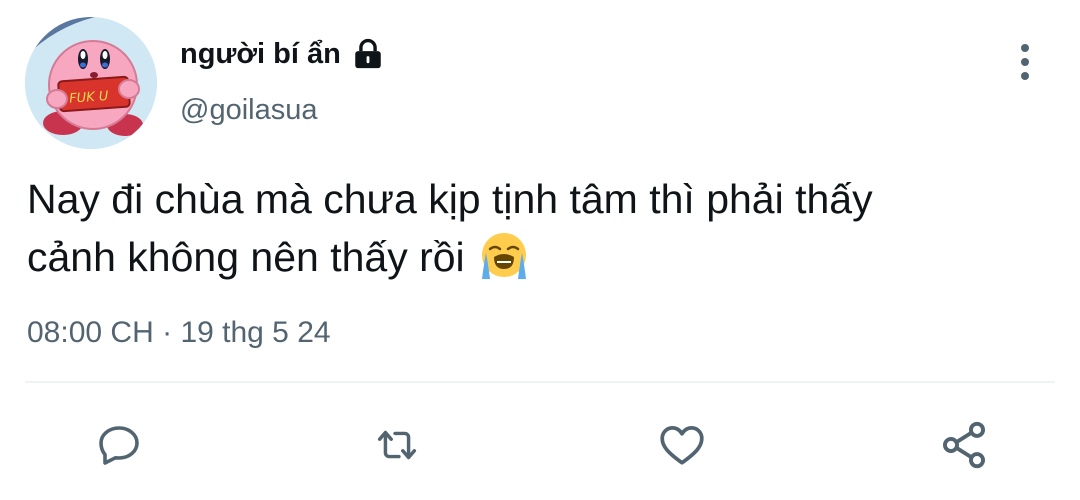 This screenshot has width=1080, height=500. I want to click on divider, so click(540, 382).